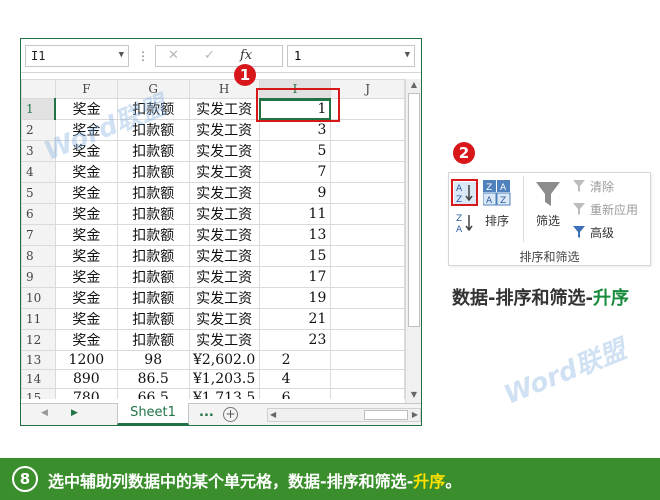  What do you see at coordinates (548, 194) in the screenshot?
I see `filter-icon` at bounding box center [548, 194].